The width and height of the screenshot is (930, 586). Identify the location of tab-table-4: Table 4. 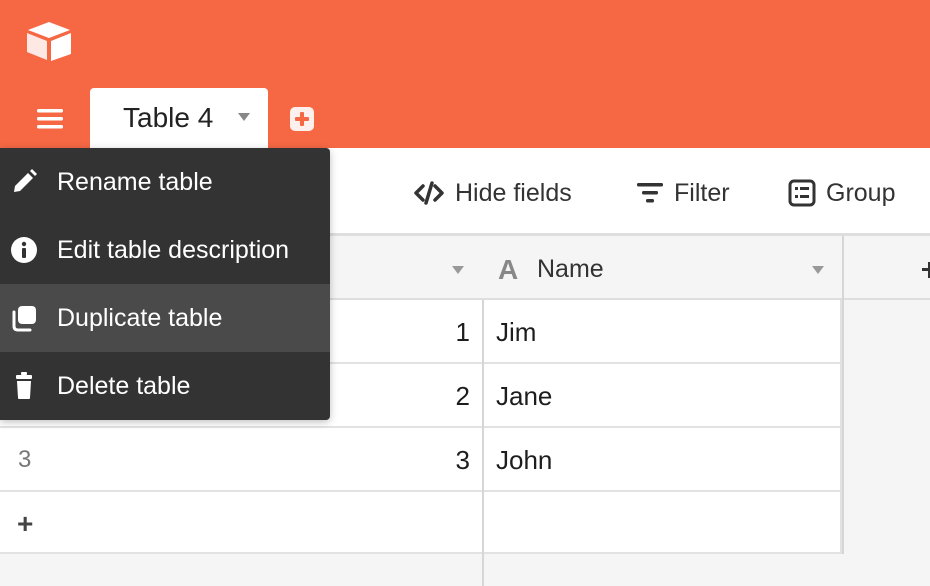
(179, 119).